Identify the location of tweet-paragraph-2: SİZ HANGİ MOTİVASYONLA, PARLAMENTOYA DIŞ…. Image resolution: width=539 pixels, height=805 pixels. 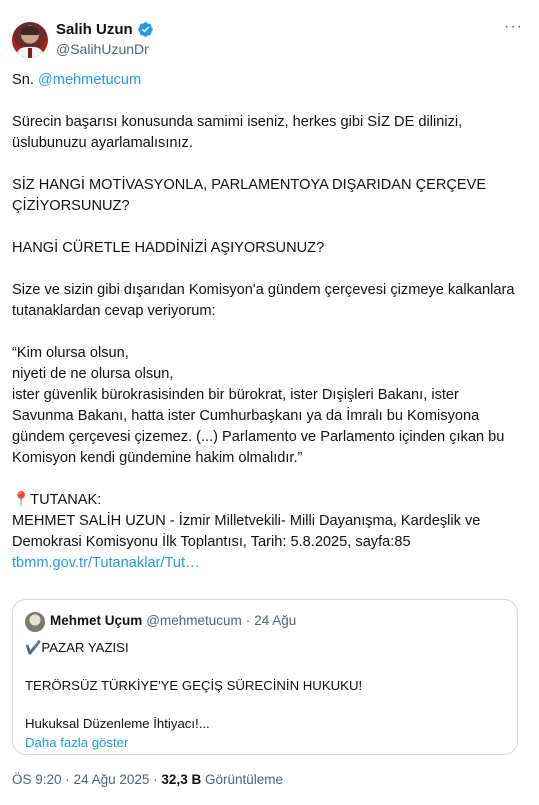
(249, 195).